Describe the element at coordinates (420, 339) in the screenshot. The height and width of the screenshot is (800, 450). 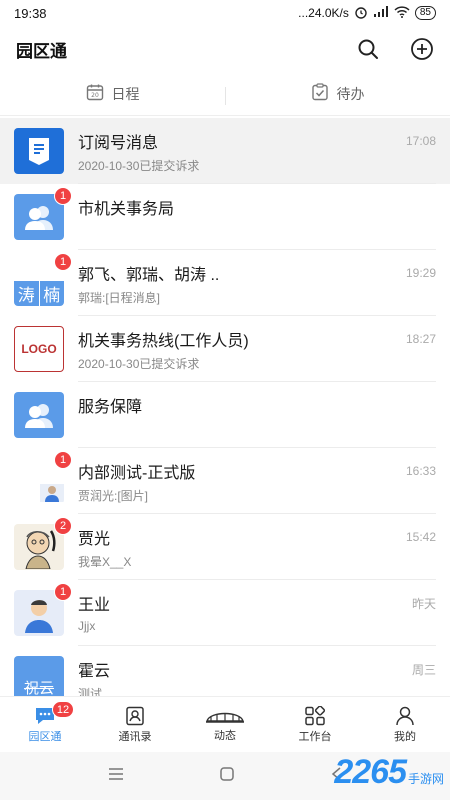
I see `chat-time: 18:27` at that location.